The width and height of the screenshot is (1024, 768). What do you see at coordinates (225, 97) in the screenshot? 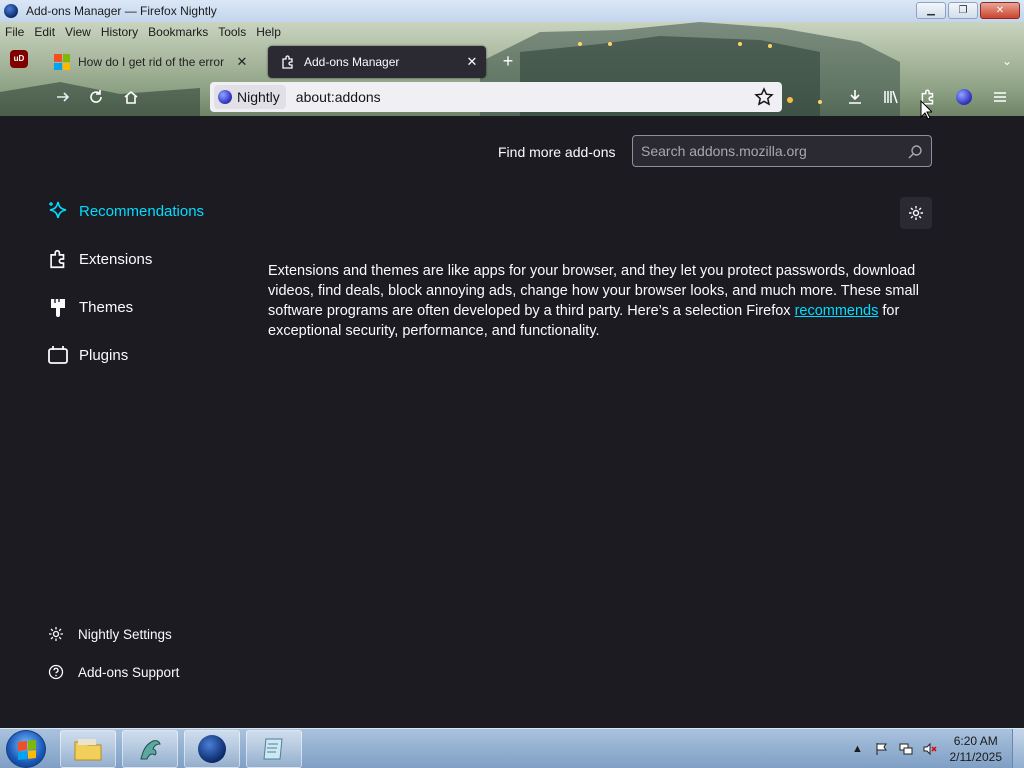
I see `nightly-logo-icon` at bounding box center [225, 97].